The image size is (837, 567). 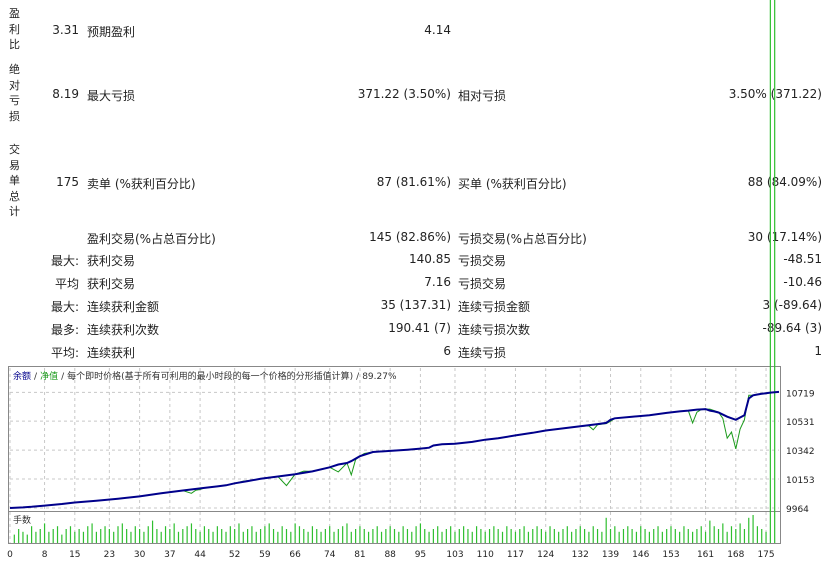 I want to click on x-tick-label: 153, so click(x=670, y=555).